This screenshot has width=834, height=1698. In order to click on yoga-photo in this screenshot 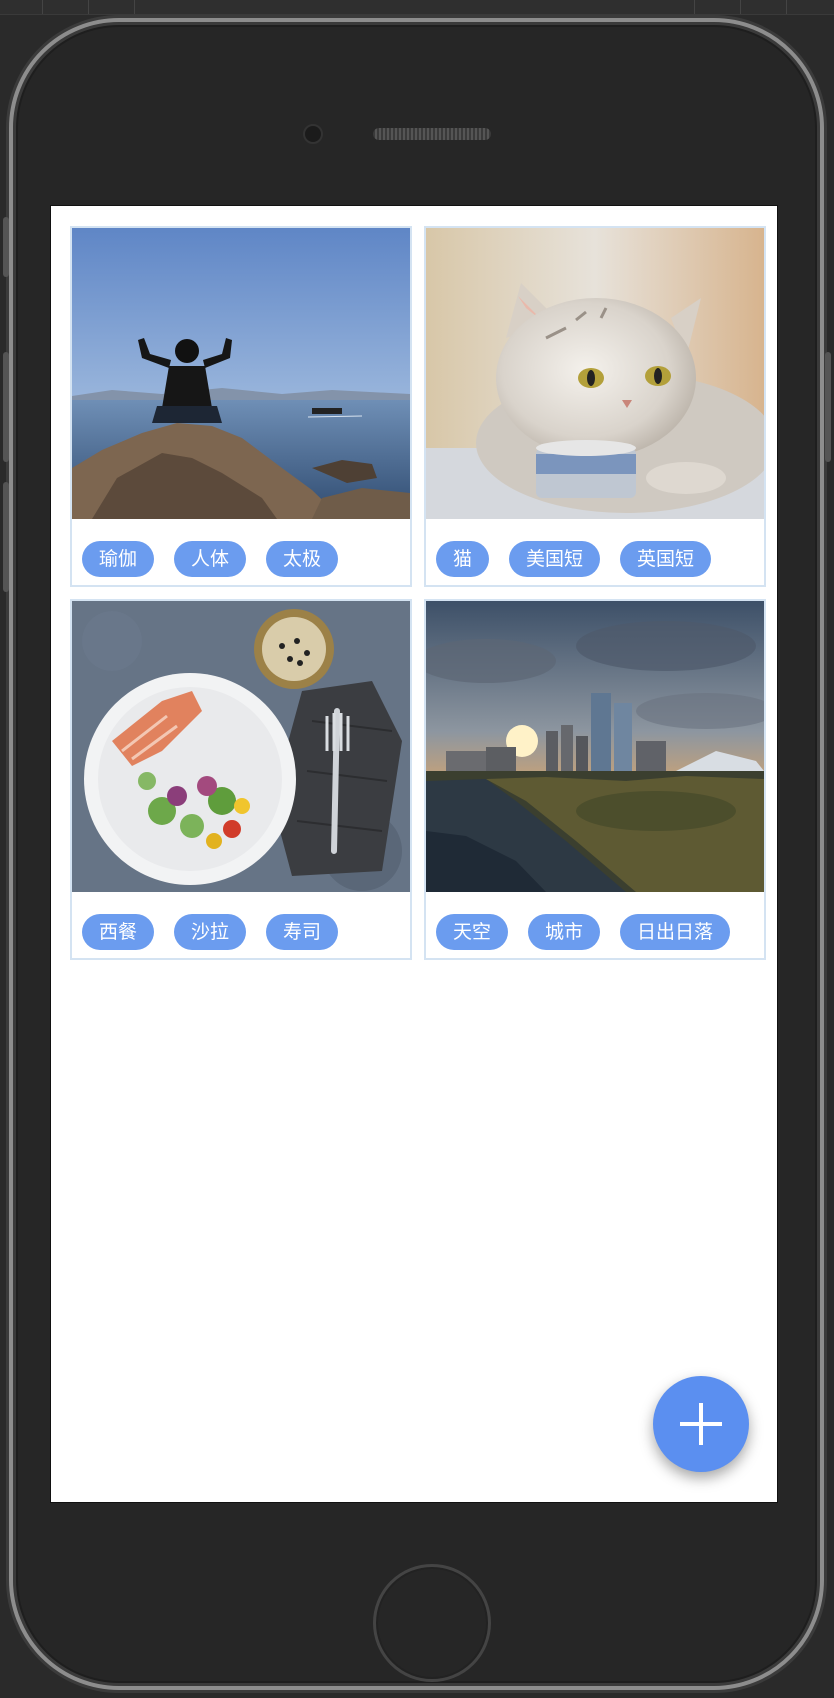, I will do `click(241, 373)`.